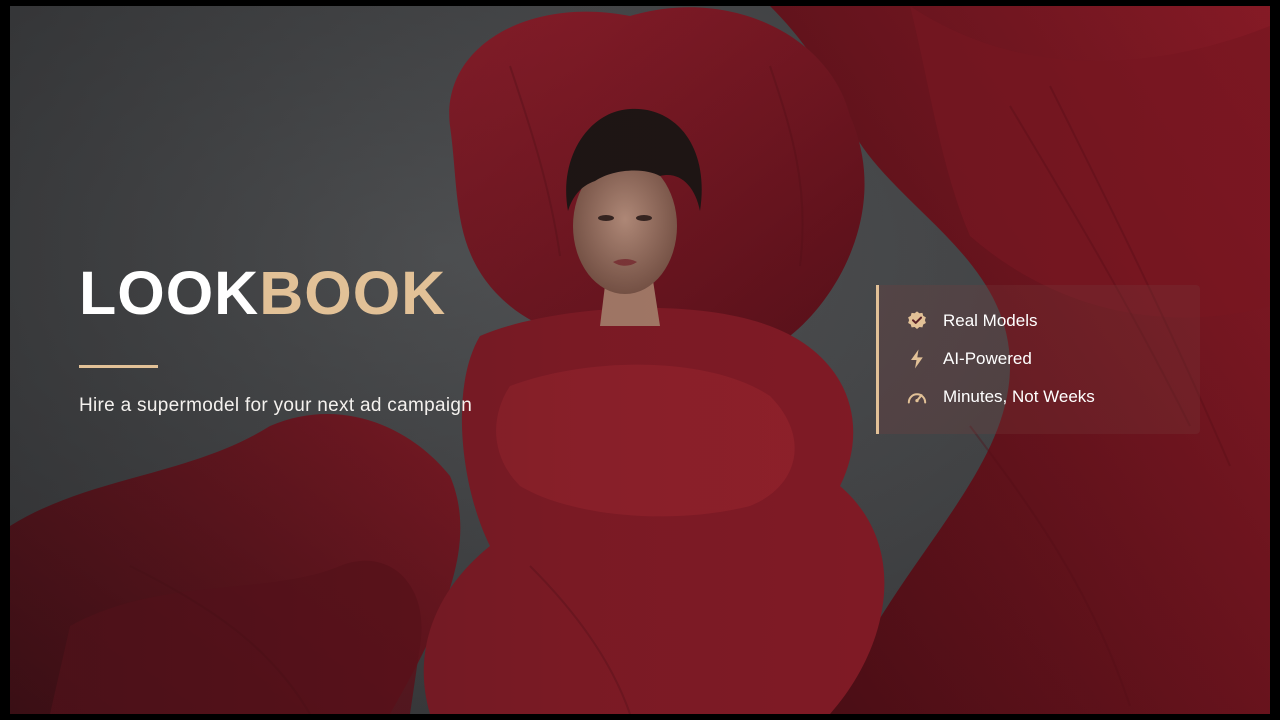 The height and width of the screenshot is (720, 1280). Describe the element at coordinates (1019, 396) in the screenshot. I see `feature-label: Minutes, Not Weeks` at that location.